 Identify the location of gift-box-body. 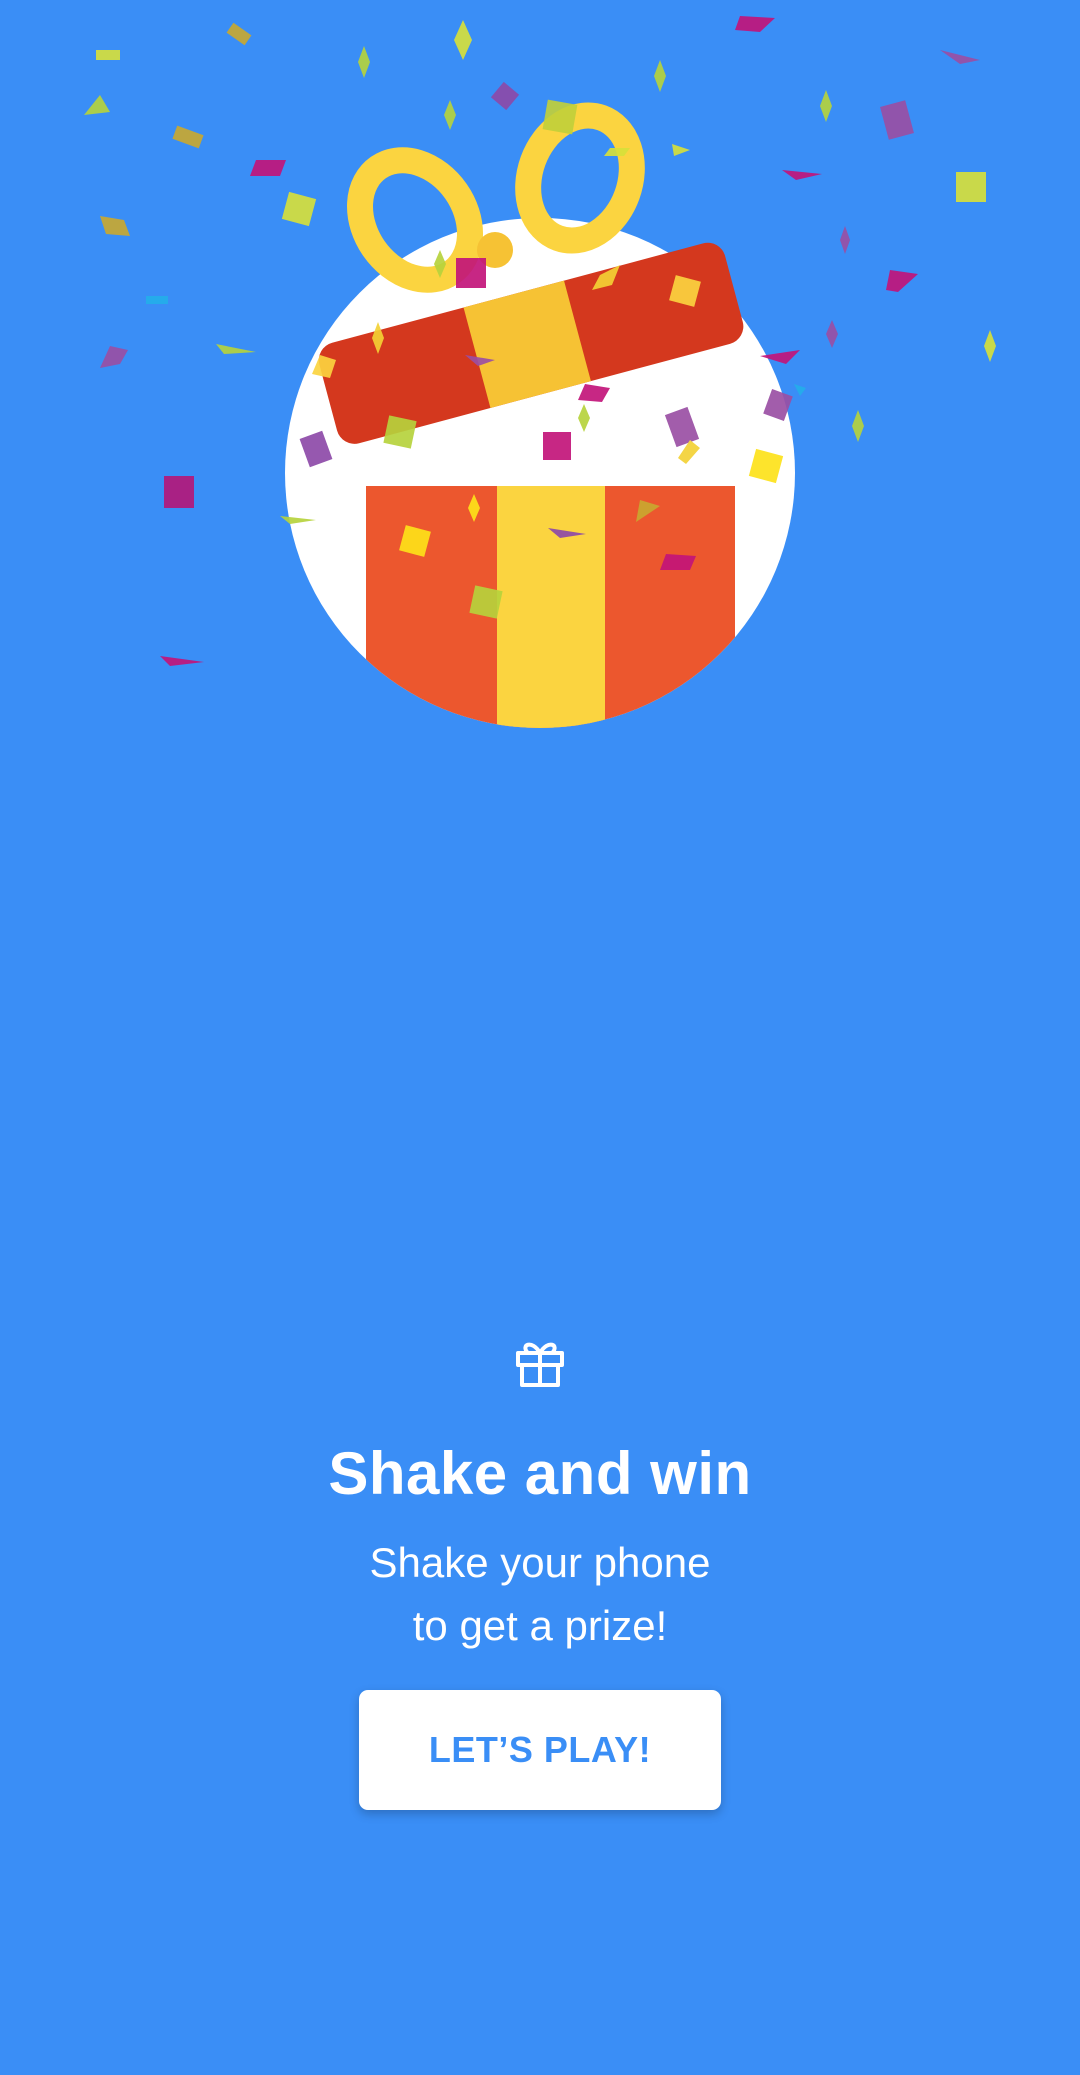
(550, 607).